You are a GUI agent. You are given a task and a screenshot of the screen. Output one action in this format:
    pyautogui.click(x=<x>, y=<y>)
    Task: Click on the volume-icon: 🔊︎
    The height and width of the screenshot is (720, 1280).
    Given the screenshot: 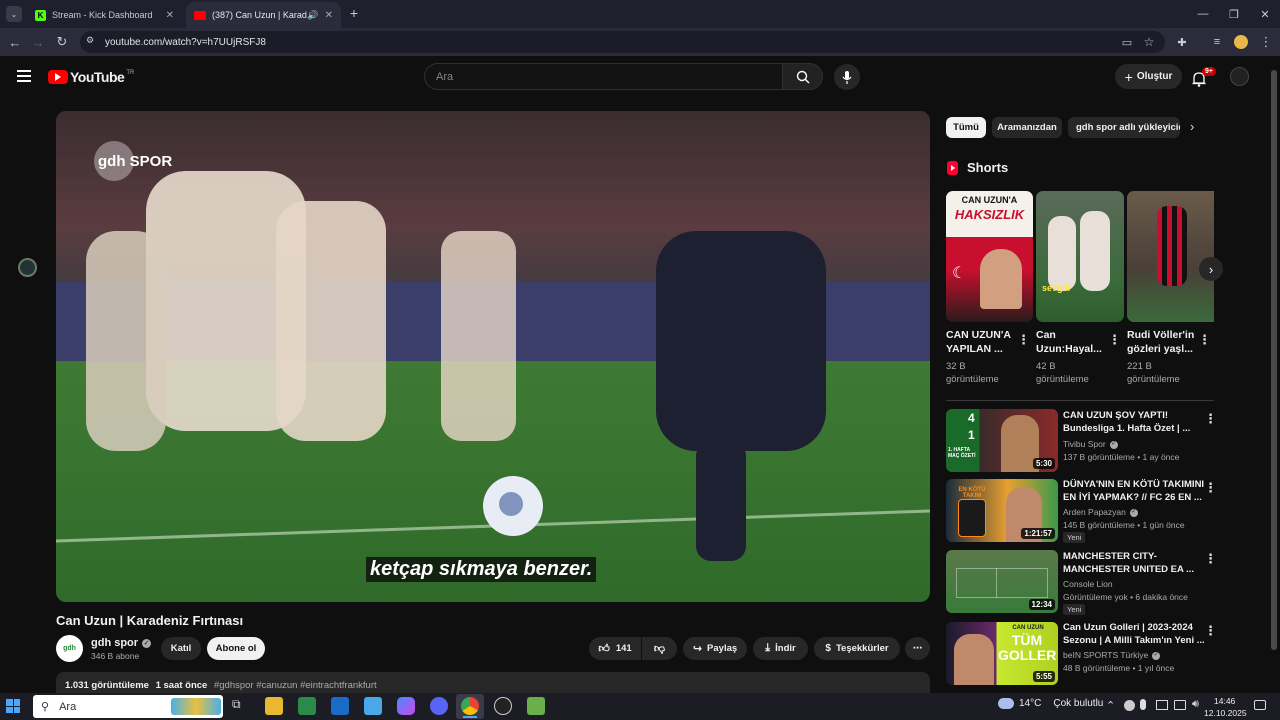 What is the action you would take?
    pyautogui.click(x=1195, y=704)
    